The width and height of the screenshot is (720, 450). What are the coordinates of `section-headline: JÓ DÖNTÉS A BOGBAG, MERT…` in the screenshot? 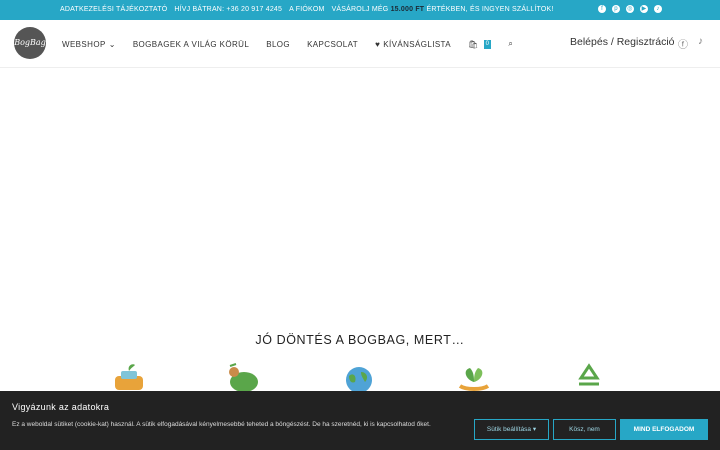 It's located at (360, 340).